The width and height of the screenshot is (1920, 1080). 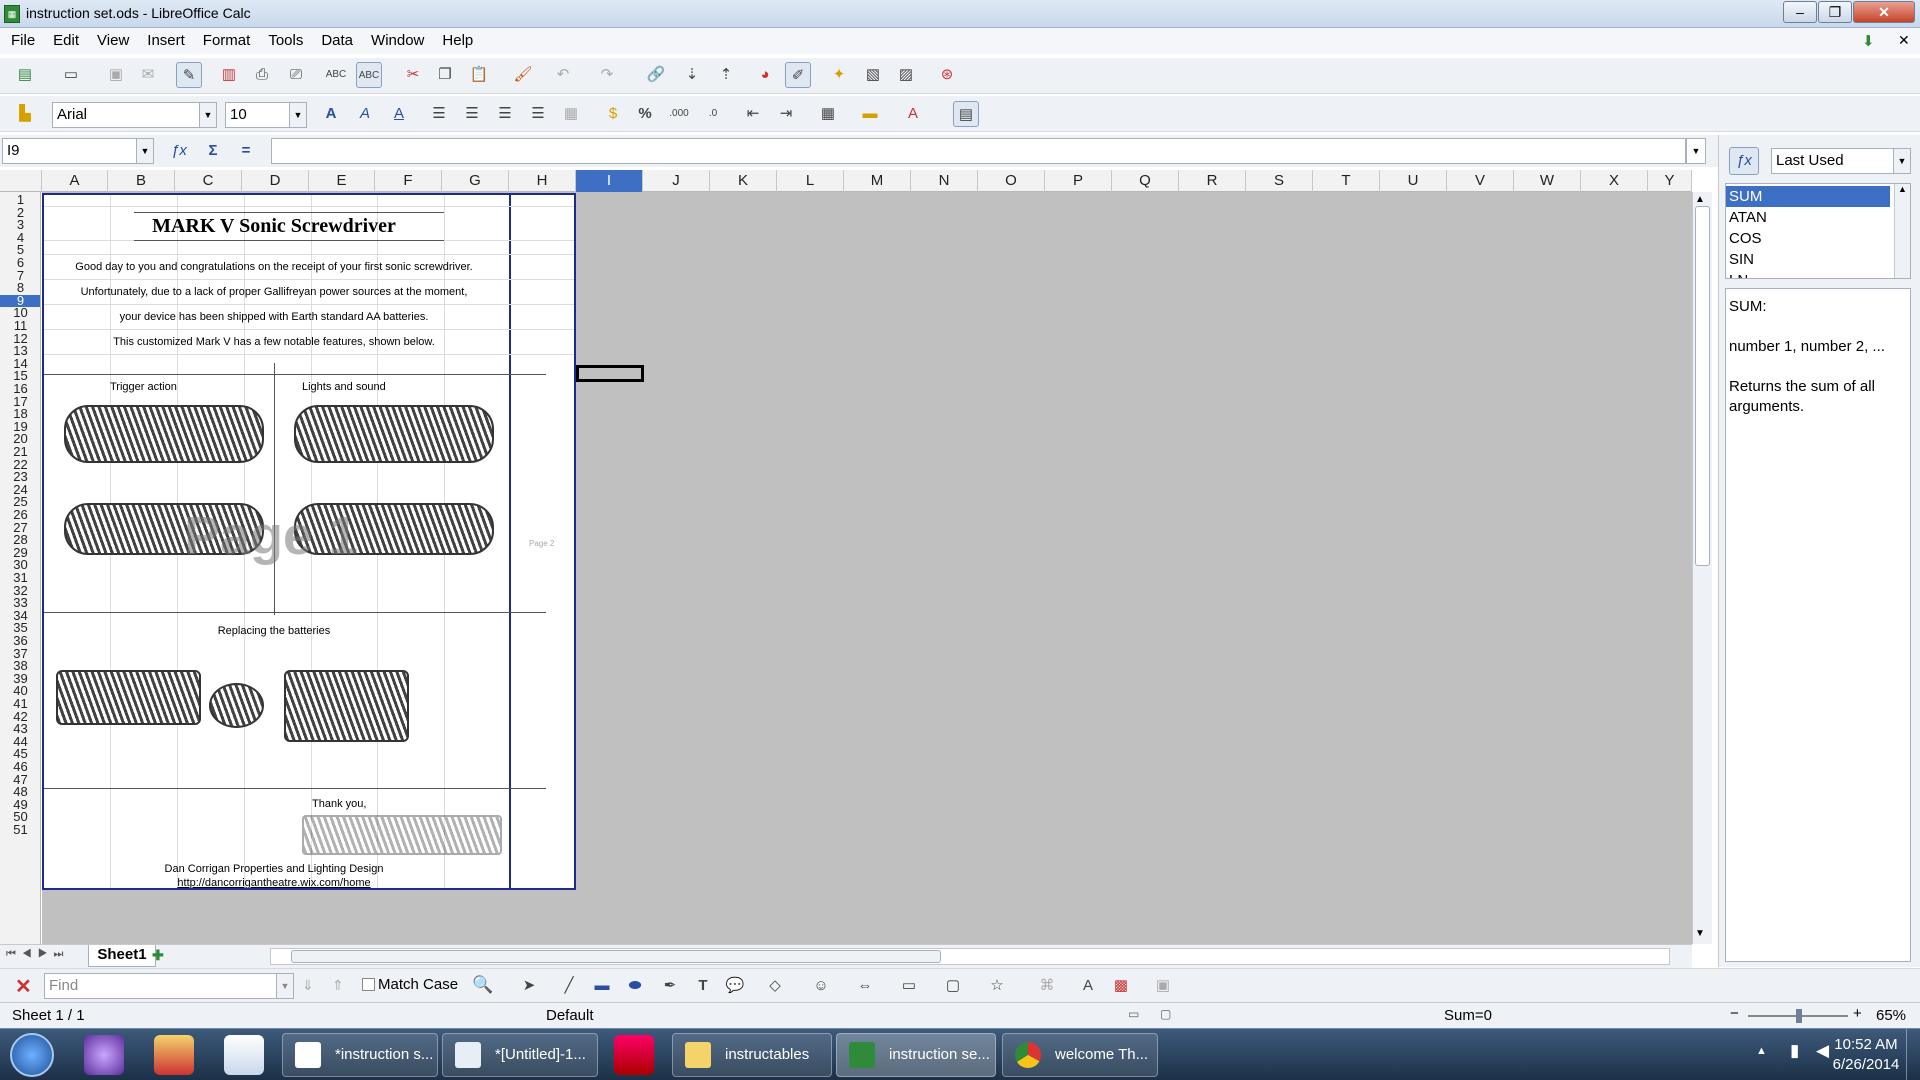 I want to click on flowchart-icon: ▭, so click(x=909, y=986).